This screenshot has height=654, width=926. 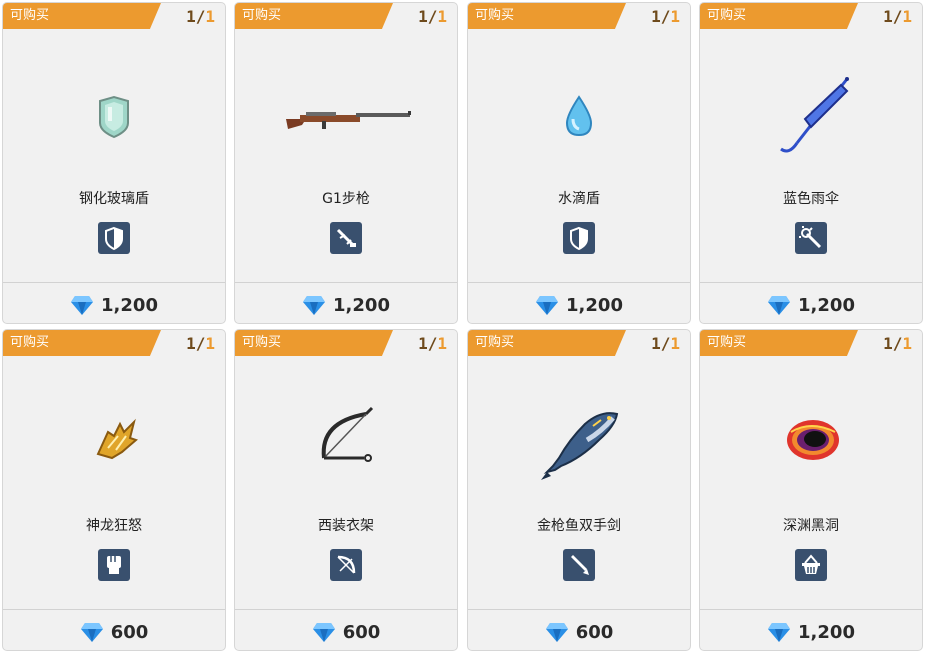 I want to click on shop-item-card: 可购买 1/1 神龙狂怒 600, so click(x=114, y=490).